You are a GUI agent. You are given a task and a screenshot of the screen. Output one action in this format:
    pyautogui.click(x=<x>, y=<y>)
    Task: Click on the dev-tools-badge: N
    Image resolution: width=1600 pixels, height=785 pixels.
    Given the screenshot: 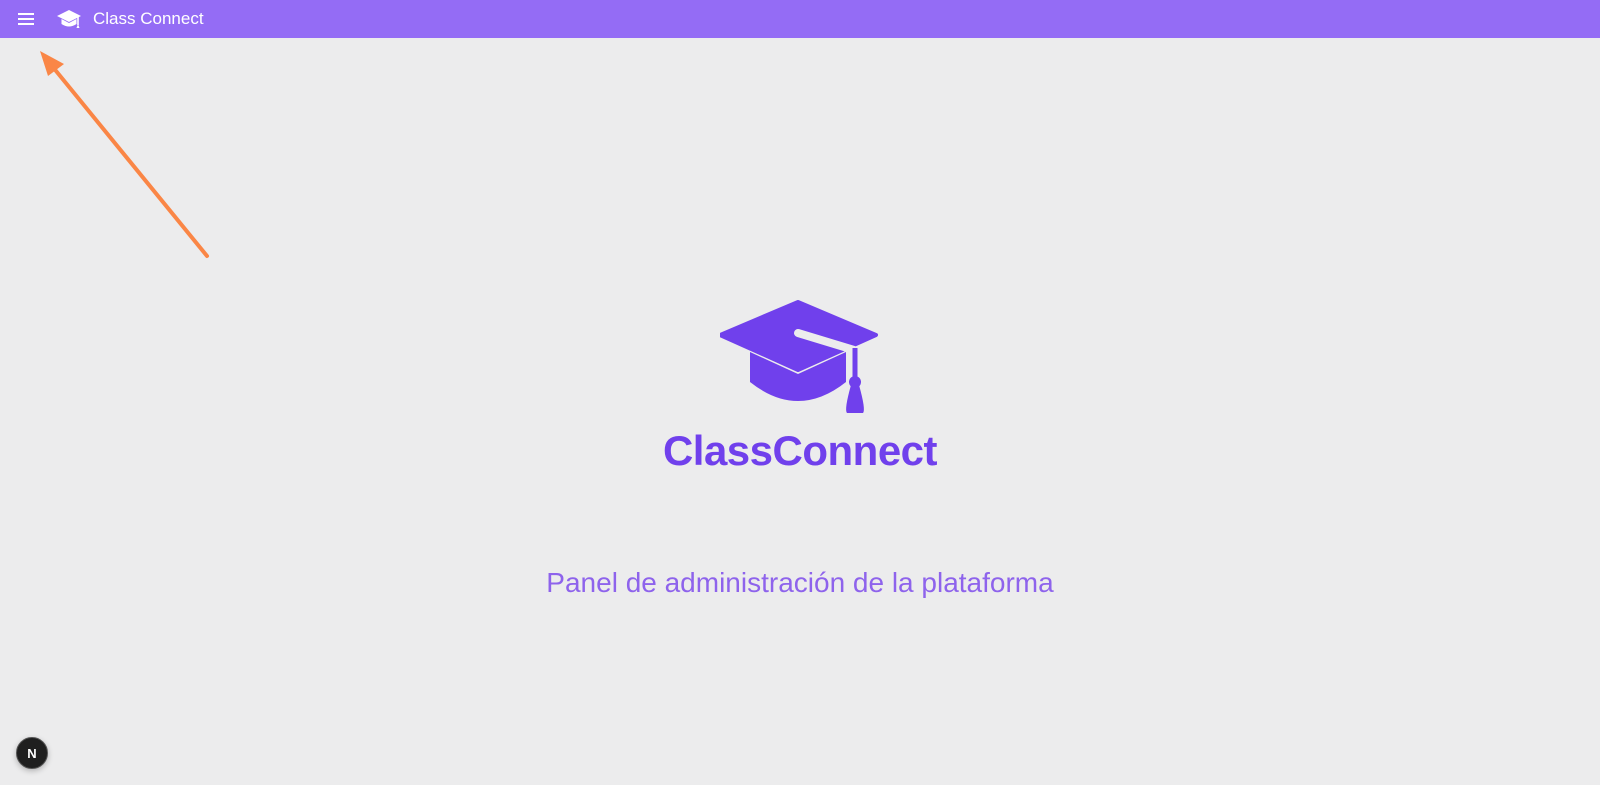 What is the action you would take?
    pyautogui.click(x=32, y=753)
    